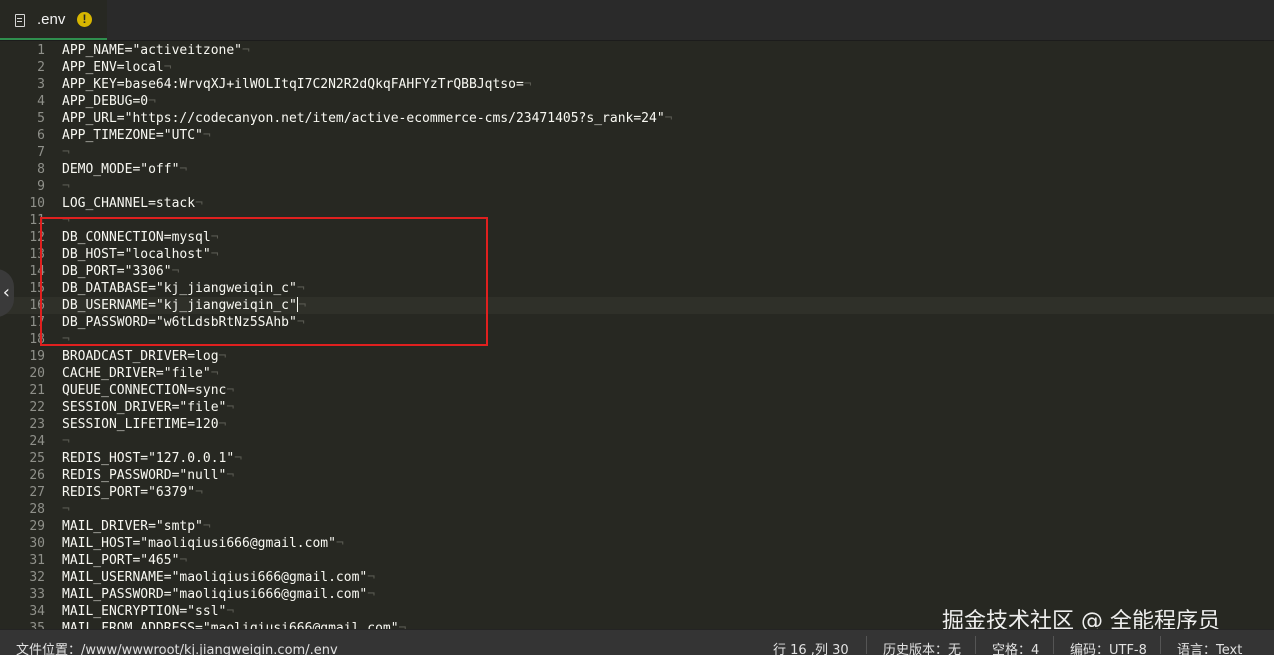 The image size is (1274, 655). I want to click on code-line: 8 DEMO_MODE="off"¬, so click(637, 169).